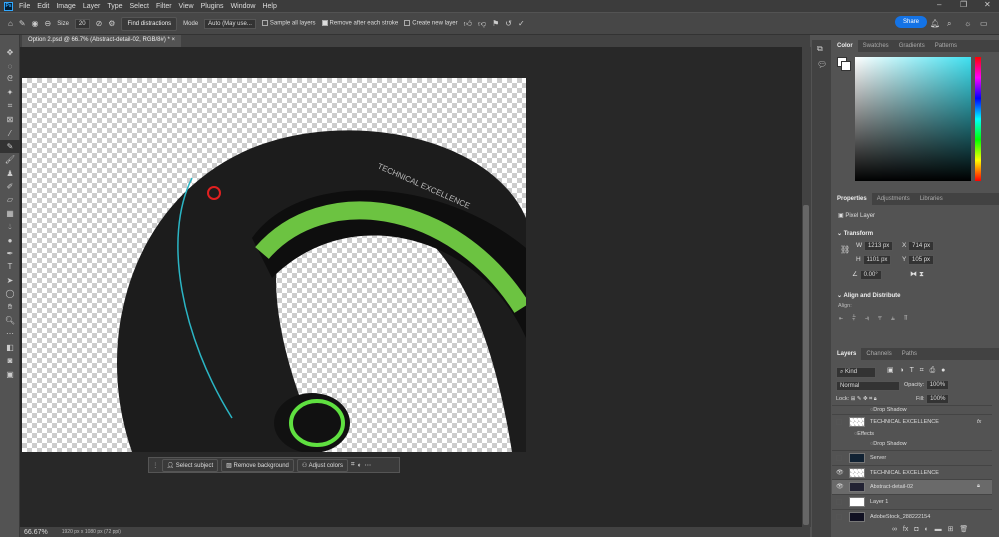  Describe the element at coordinates (911, 22) in the screenshot. I see `share-button: Share` at that location.